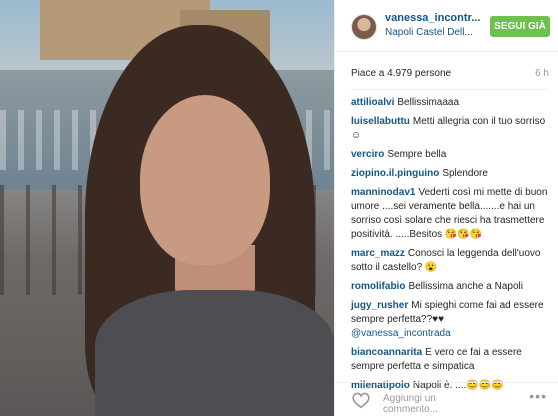  I want to click on comment-username: marc_mazz, so click(378, 253).